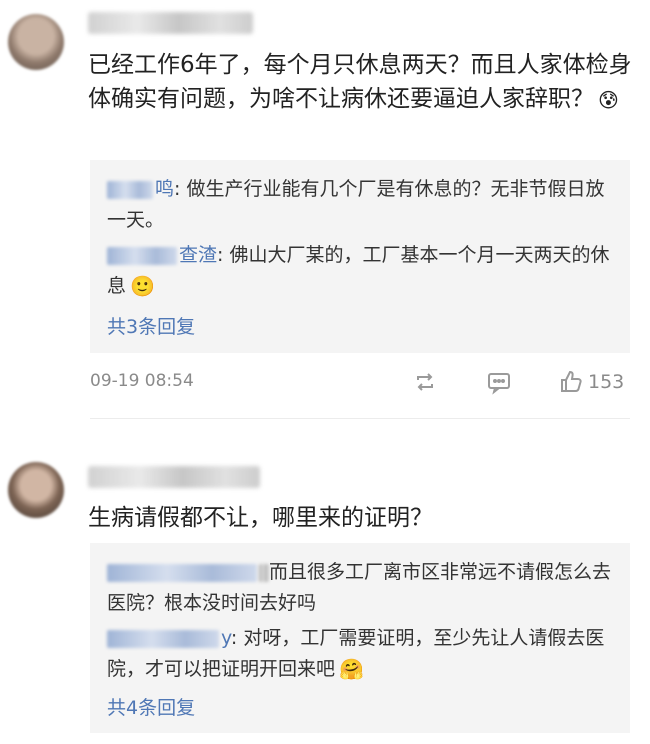  I want to click on reply-item: 而且很多工厂离市区非常远不请假怎么去医院？根本没时间去好吗, so click(359, 587).